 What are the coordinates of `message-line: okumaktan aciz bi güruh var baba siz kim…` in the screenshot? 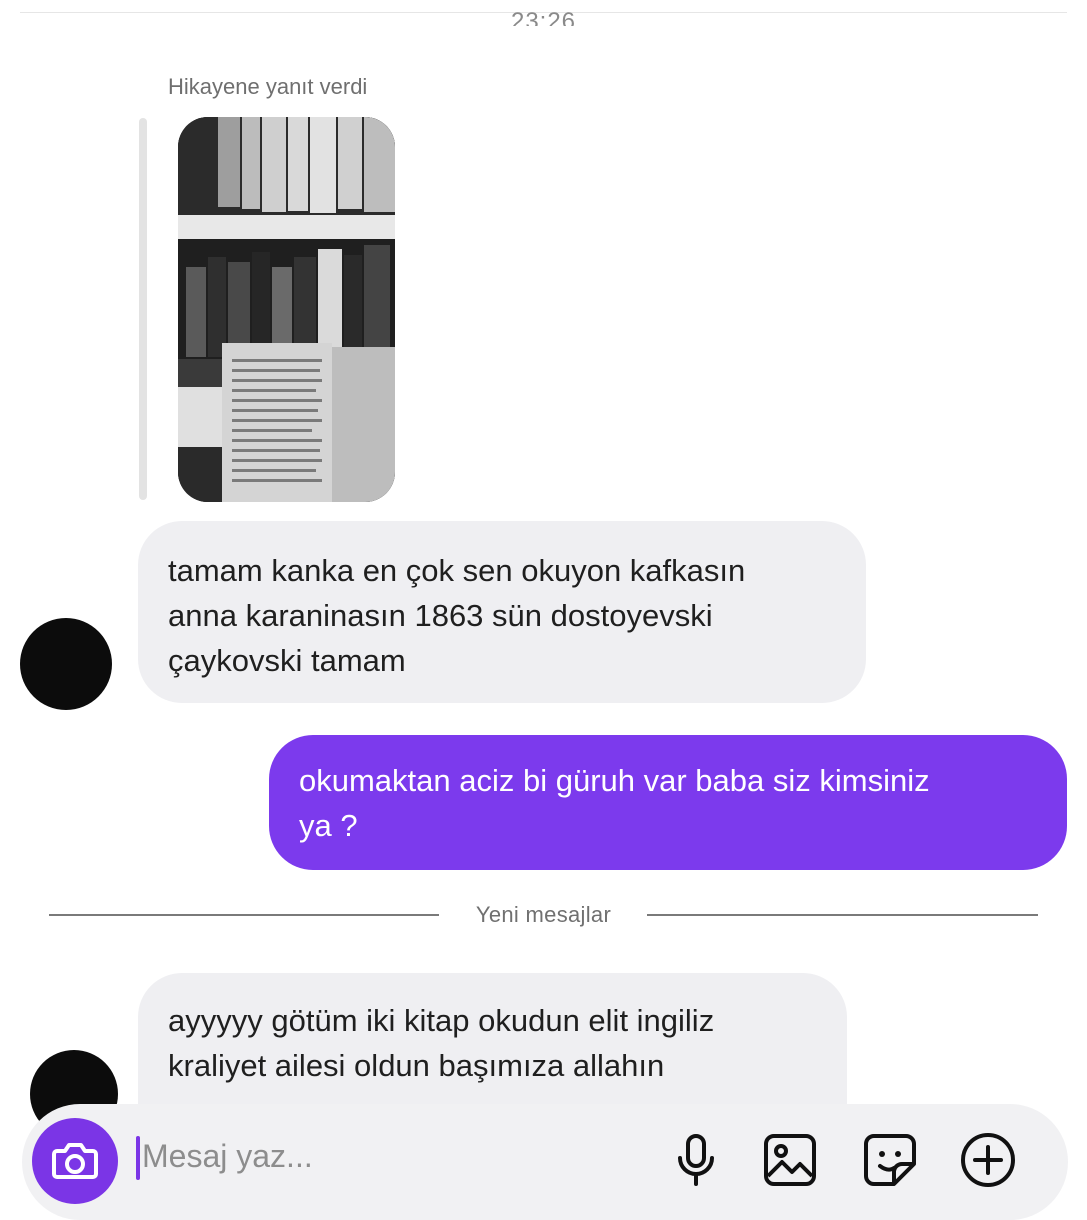 It's located at (614, 780).